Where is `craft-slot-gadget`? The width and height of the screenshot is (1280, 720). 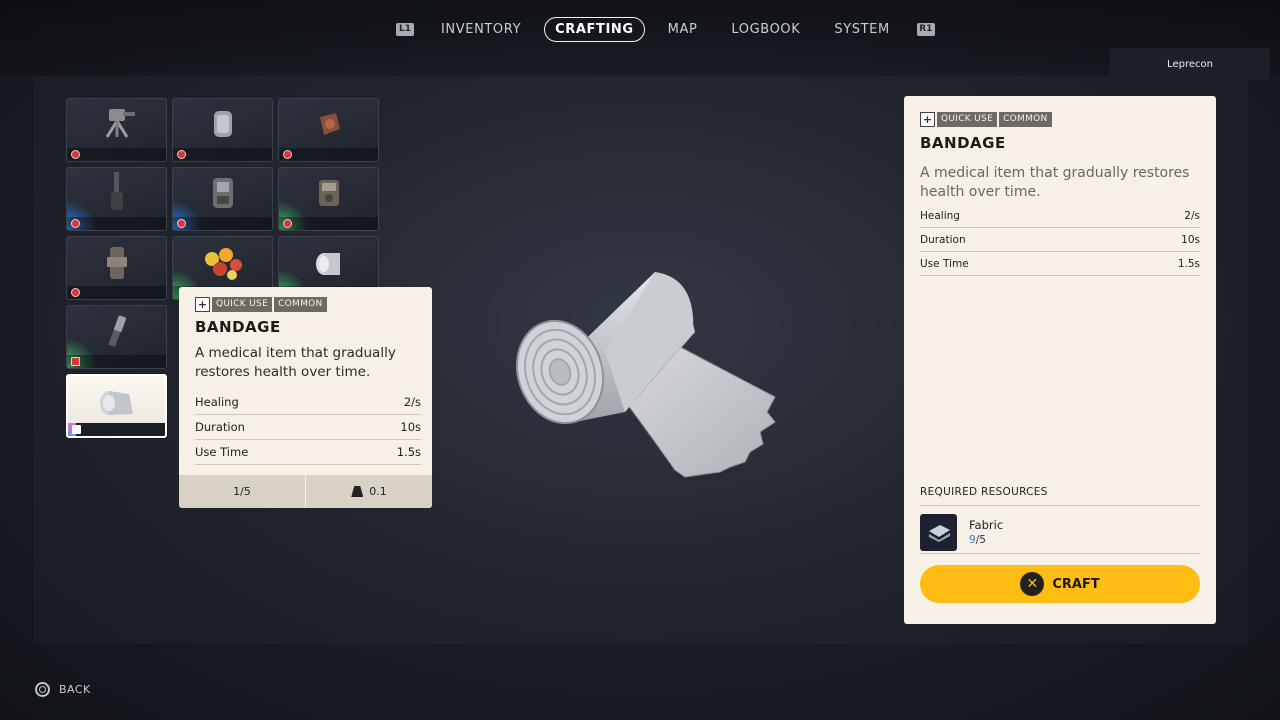
craft-slot-gadget is located at coordinates (328, 199).